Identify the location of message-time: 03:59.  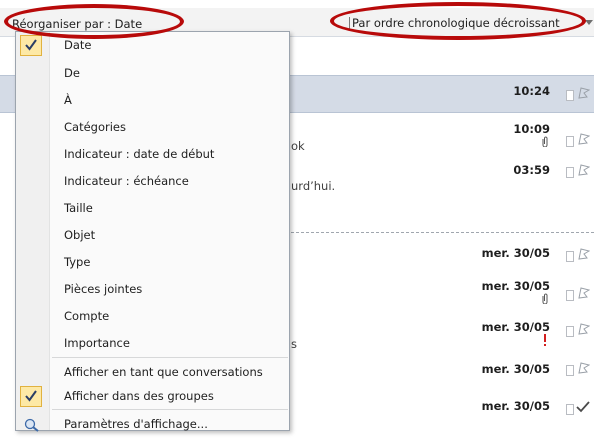
(531, 170).